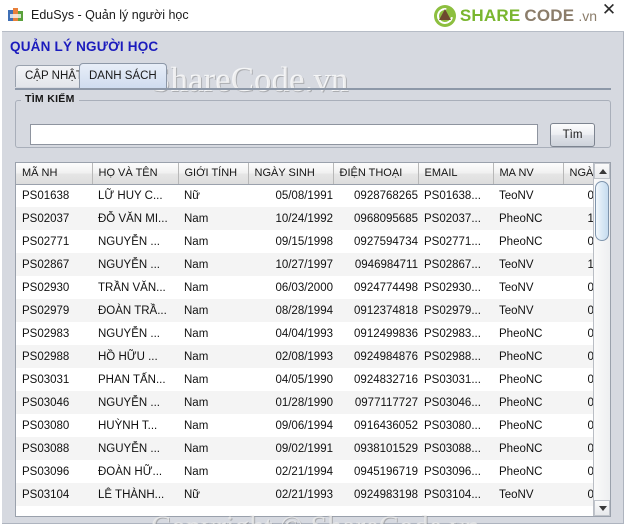 Image resolution: width=624 pixels, height=524 pixels. Describe the element at coordinates (284, 134) in the screenshot. I see `search-input` at that location.